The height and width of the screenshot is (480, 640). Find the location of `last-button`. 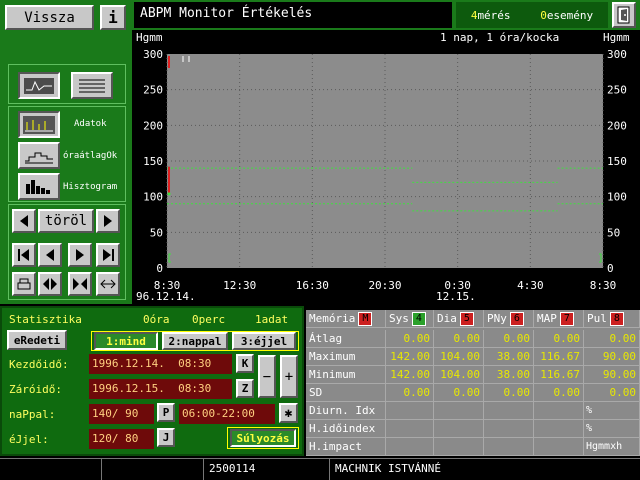

last-button is located at coordinates (108, 255).